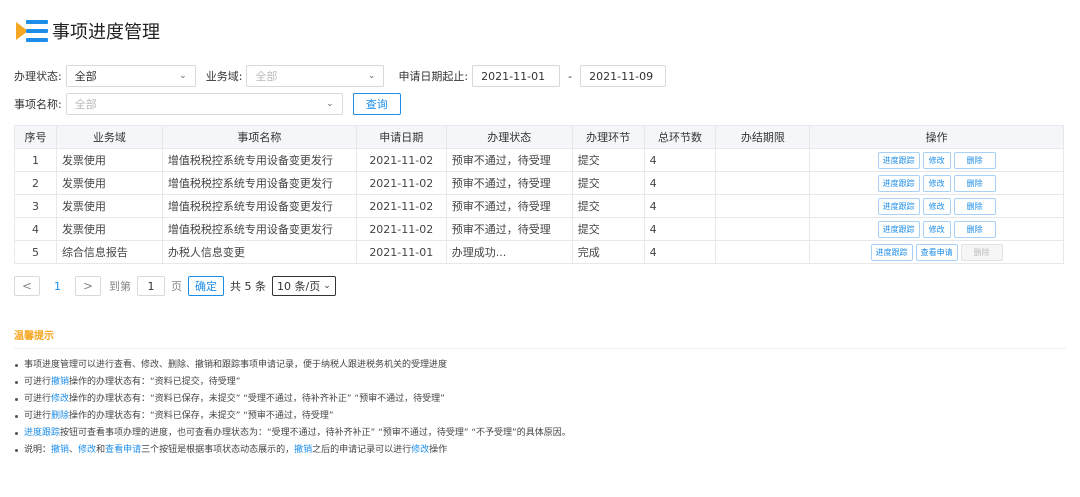 The height and width of the screenshot is (497, 1080). I want to click on cell-stage: 完成, so click(608, 252).